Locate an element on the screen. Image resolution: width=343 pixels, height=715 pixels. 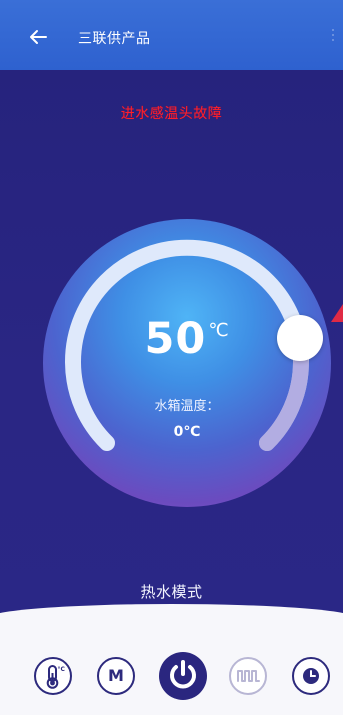
app-bar: 三联供产品 is located at coordinates (171, 35).